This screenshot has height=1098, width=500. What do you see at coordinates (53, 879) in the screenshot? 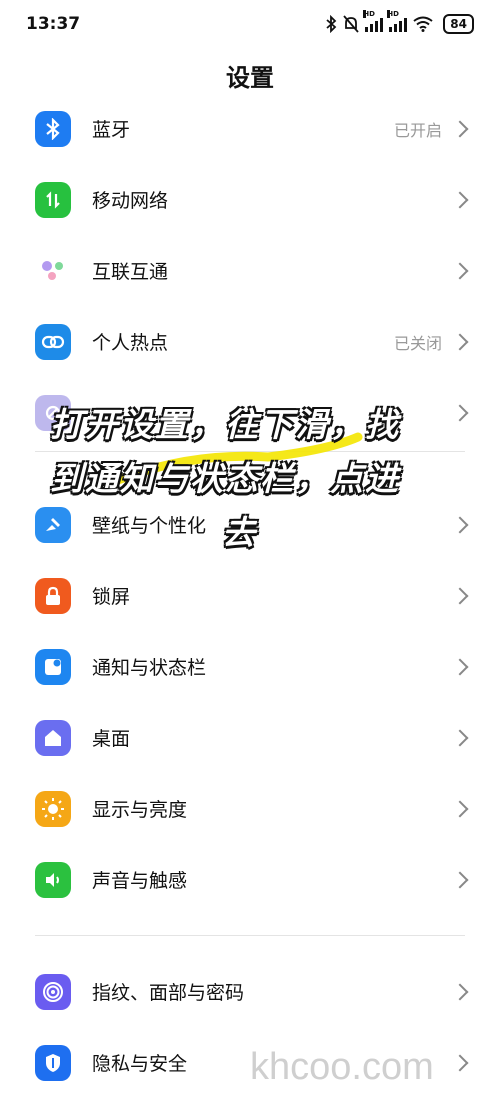
I see `sound-icon` at bounding box center [53, 879].